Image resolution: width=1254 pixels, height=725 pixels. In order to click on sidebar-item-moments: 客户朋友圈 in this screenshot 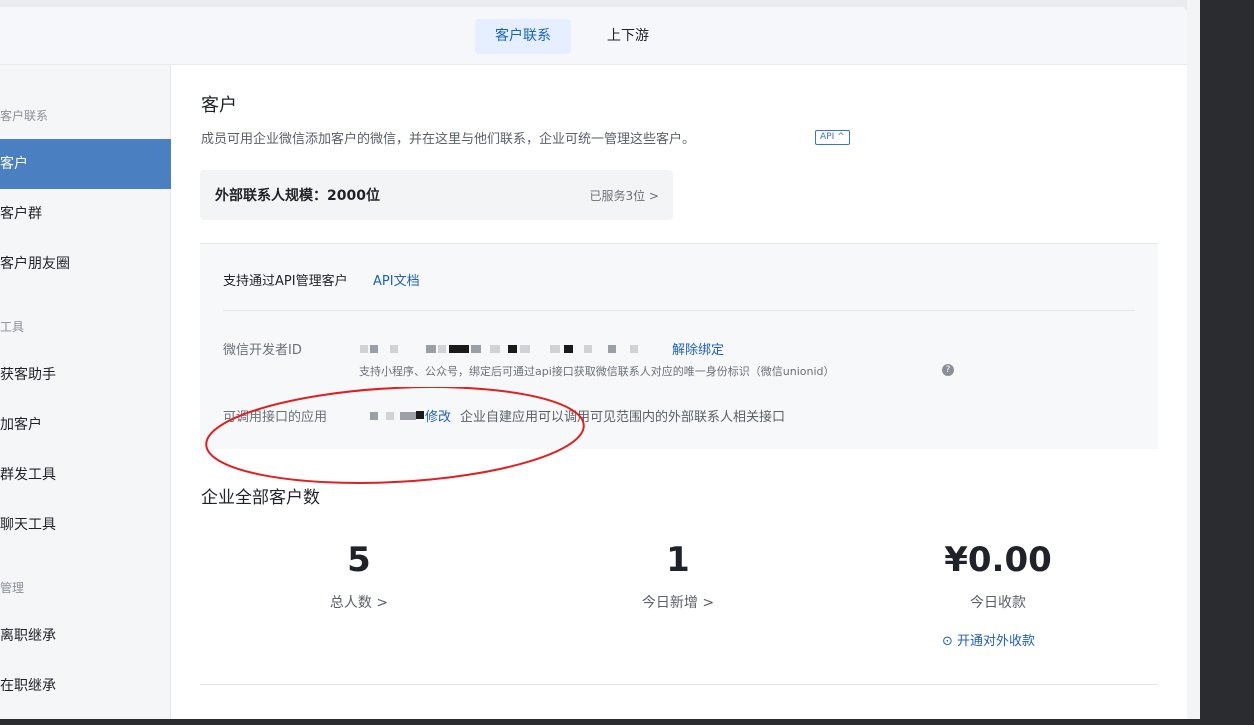, I will do `click(85, 264)`.